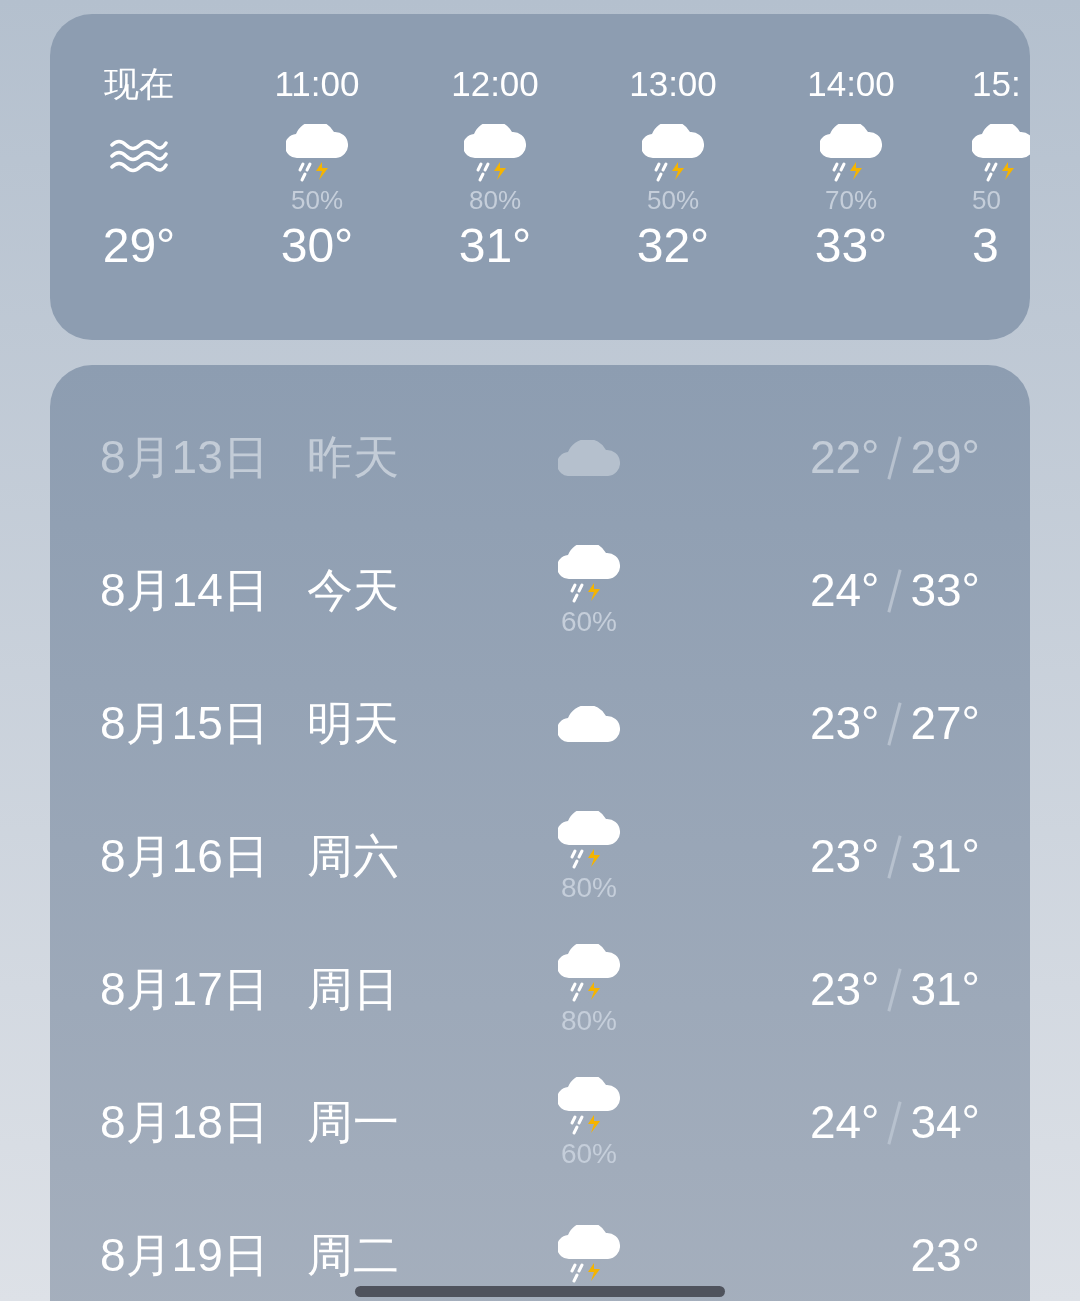  What do you see at coordinates (945, 590) in the screenshot?
I see `high-temperature: 33°` at bounding box center [945, 590].